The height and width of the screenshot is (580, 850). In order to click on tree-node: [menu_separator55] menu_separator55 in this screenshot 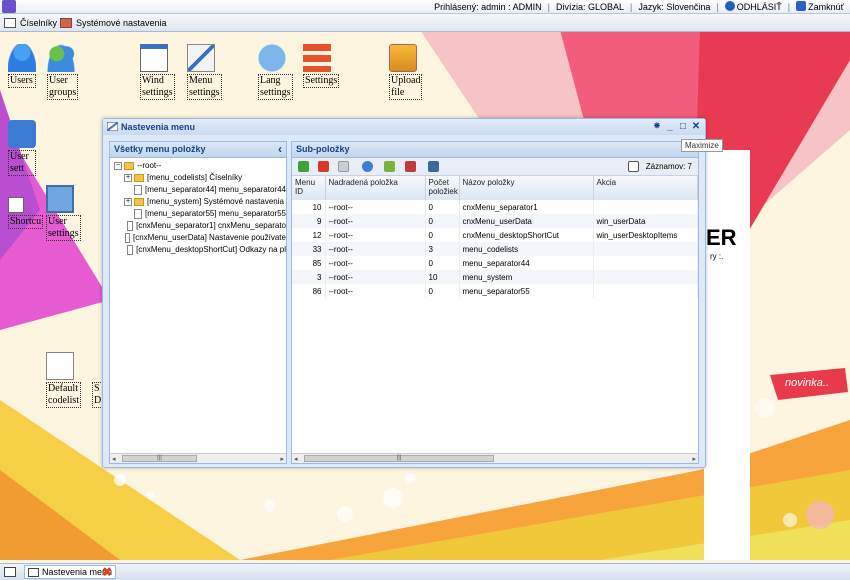, I will do `click(200, 214)`.